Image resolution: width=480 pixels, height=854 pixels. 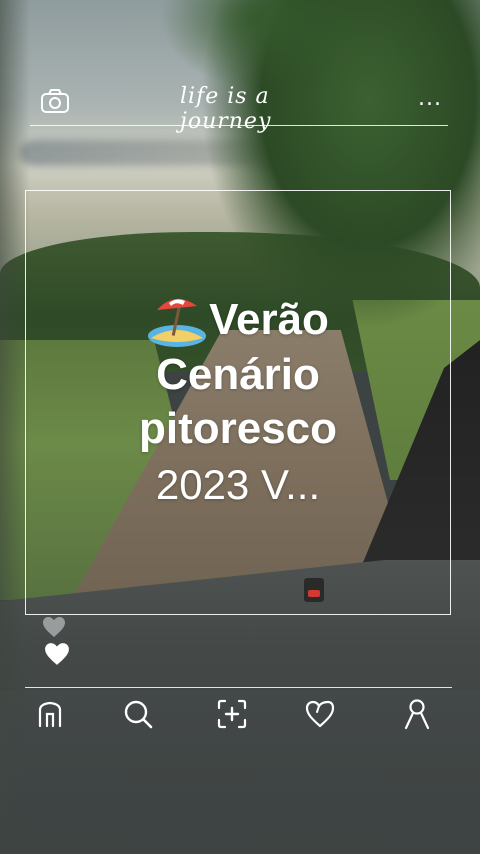 I want to click on nav-profile, so click(x=417, y=716).